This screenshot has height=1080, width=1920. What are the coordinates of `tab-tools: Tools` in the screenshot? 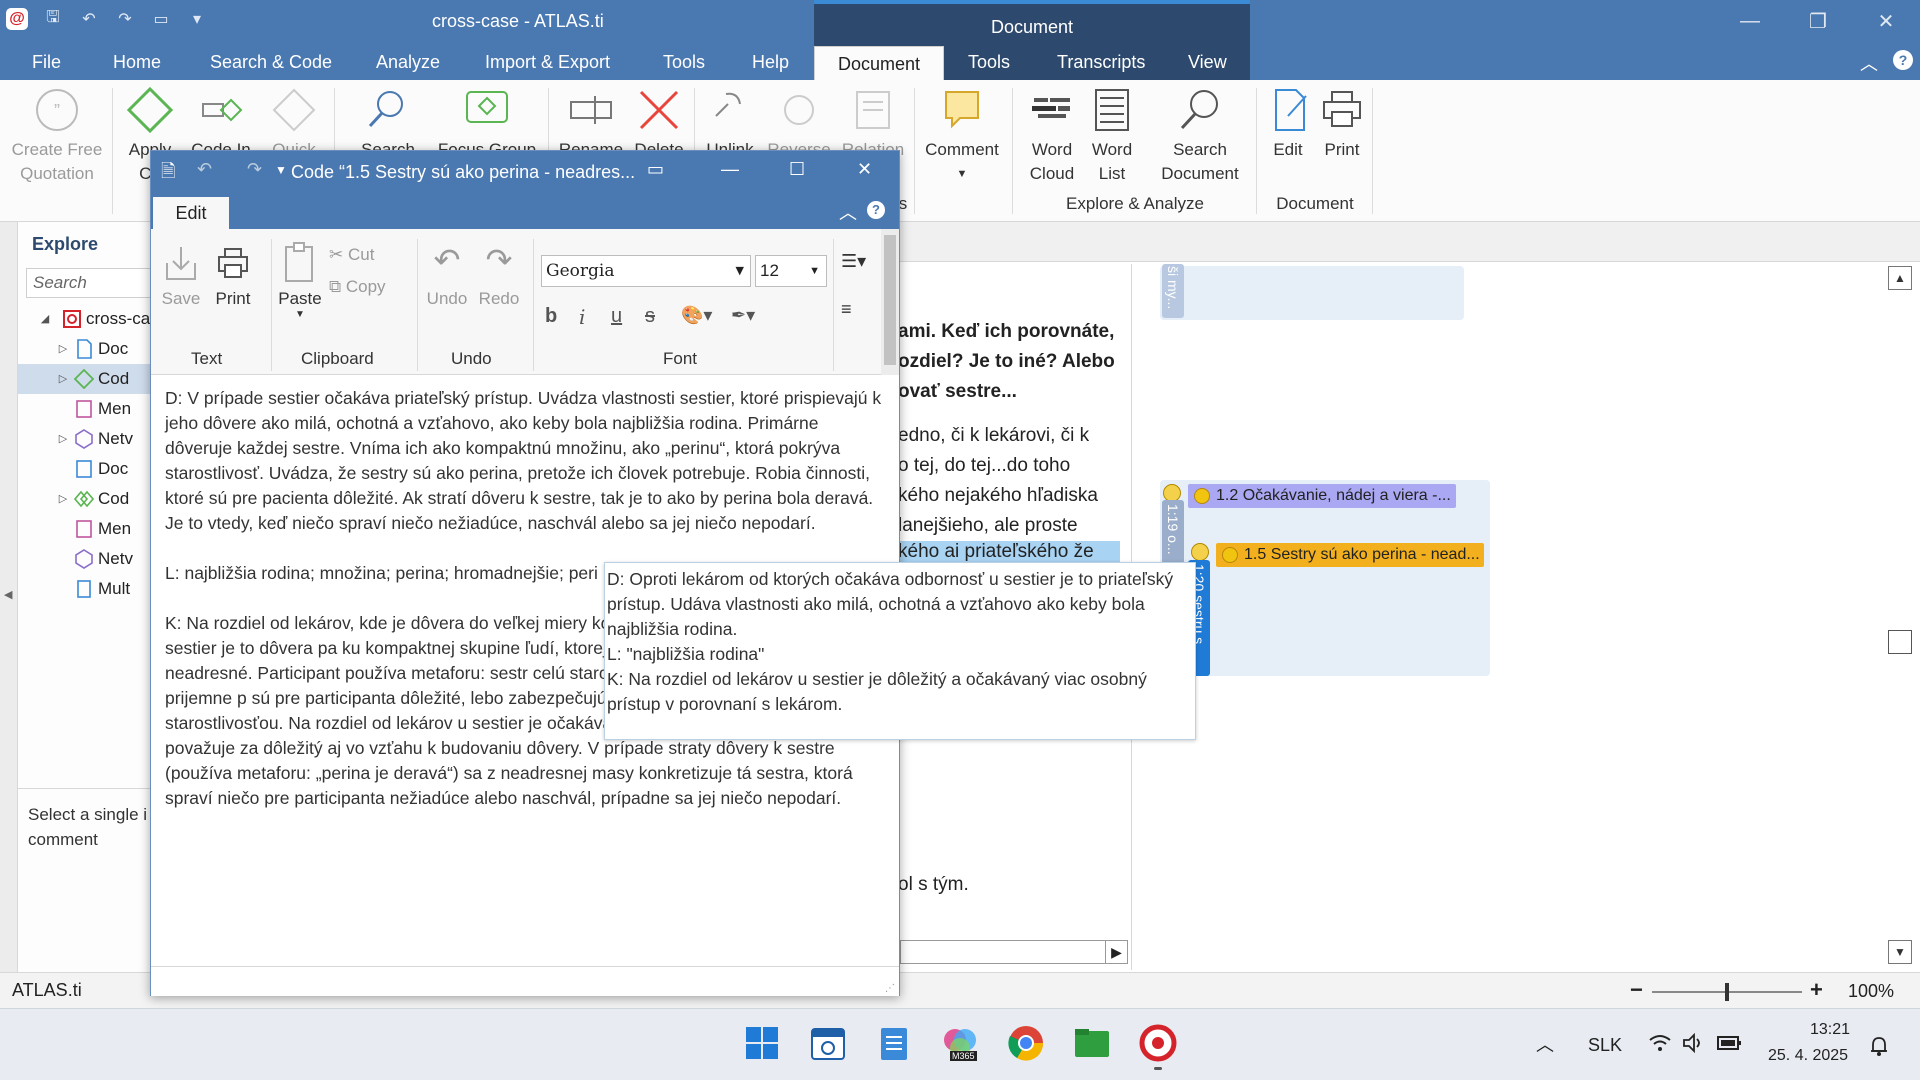 It's located at (684, 62).